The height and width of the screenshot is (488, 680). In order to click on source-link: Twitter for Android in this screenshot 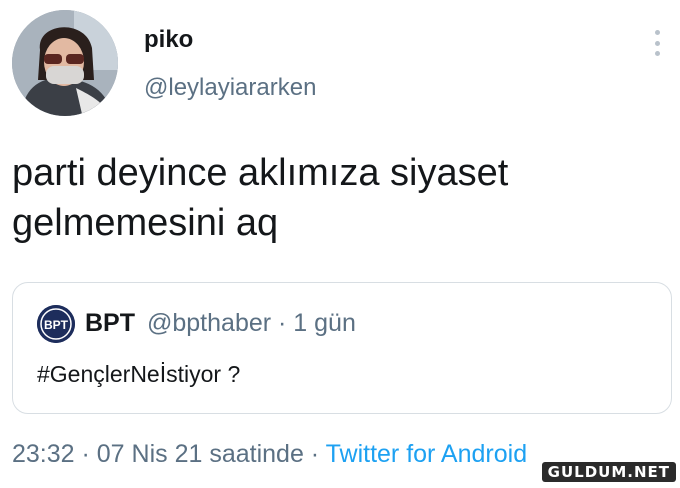, I will do `click(426, 454)`.